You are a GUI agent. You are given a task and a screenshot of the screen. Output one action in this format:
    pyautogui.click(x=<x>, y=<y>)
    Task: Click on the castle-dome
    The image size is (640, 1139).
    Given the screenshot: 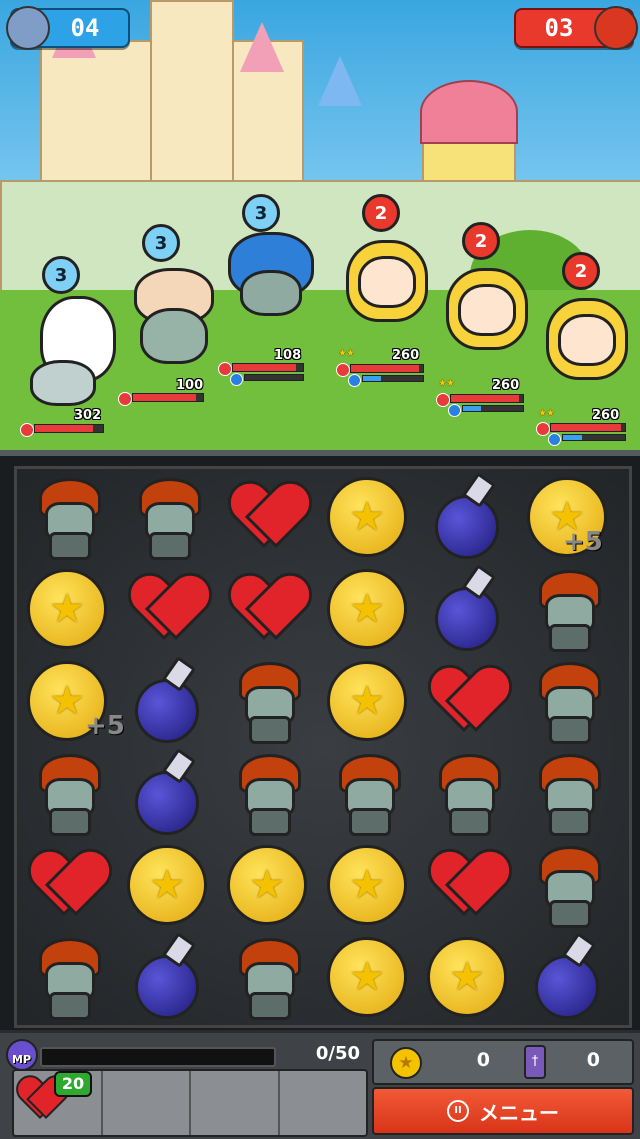 What is the action you would take?
    pyautogui.click(x=469, y=112)
    